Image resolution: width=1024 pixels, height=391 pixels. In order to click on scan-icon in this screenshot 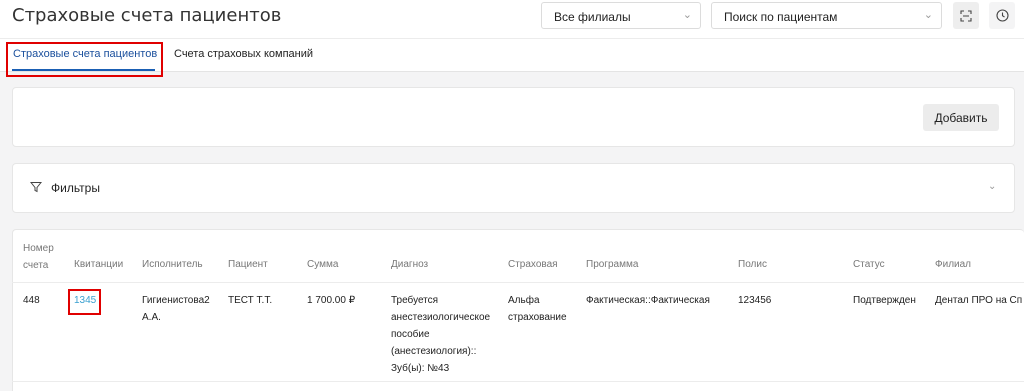, I will do `click(966, 15)`.